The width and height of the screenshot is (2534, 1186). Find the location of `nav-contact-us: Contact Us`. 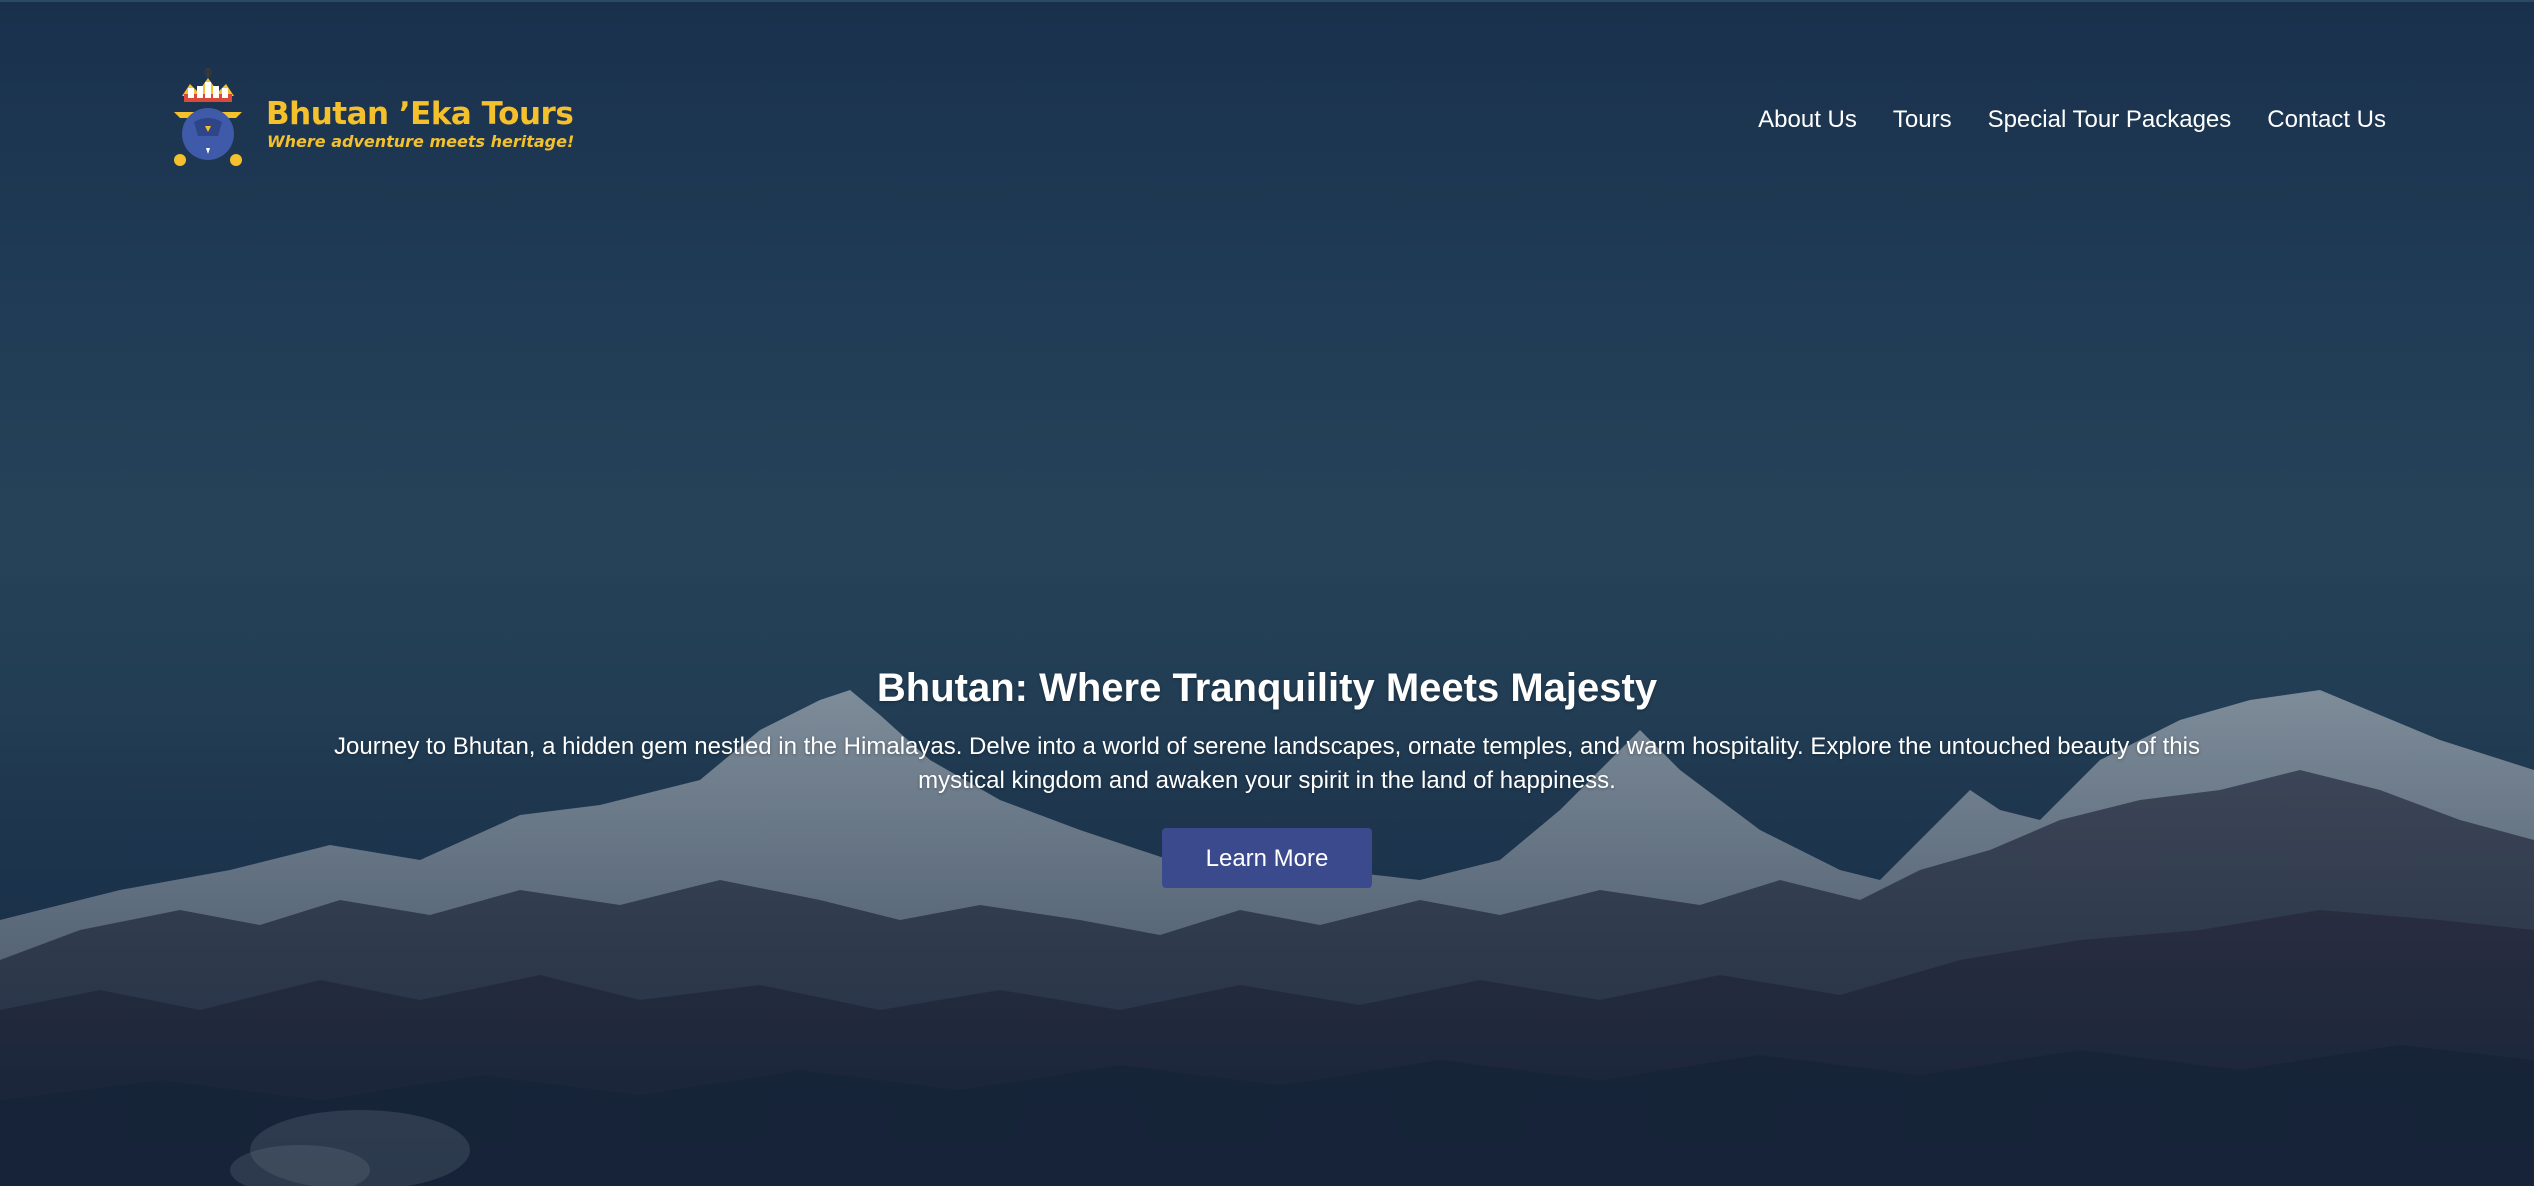

nav-contact-us: Contact Us is located at coordinates (2326, 120).